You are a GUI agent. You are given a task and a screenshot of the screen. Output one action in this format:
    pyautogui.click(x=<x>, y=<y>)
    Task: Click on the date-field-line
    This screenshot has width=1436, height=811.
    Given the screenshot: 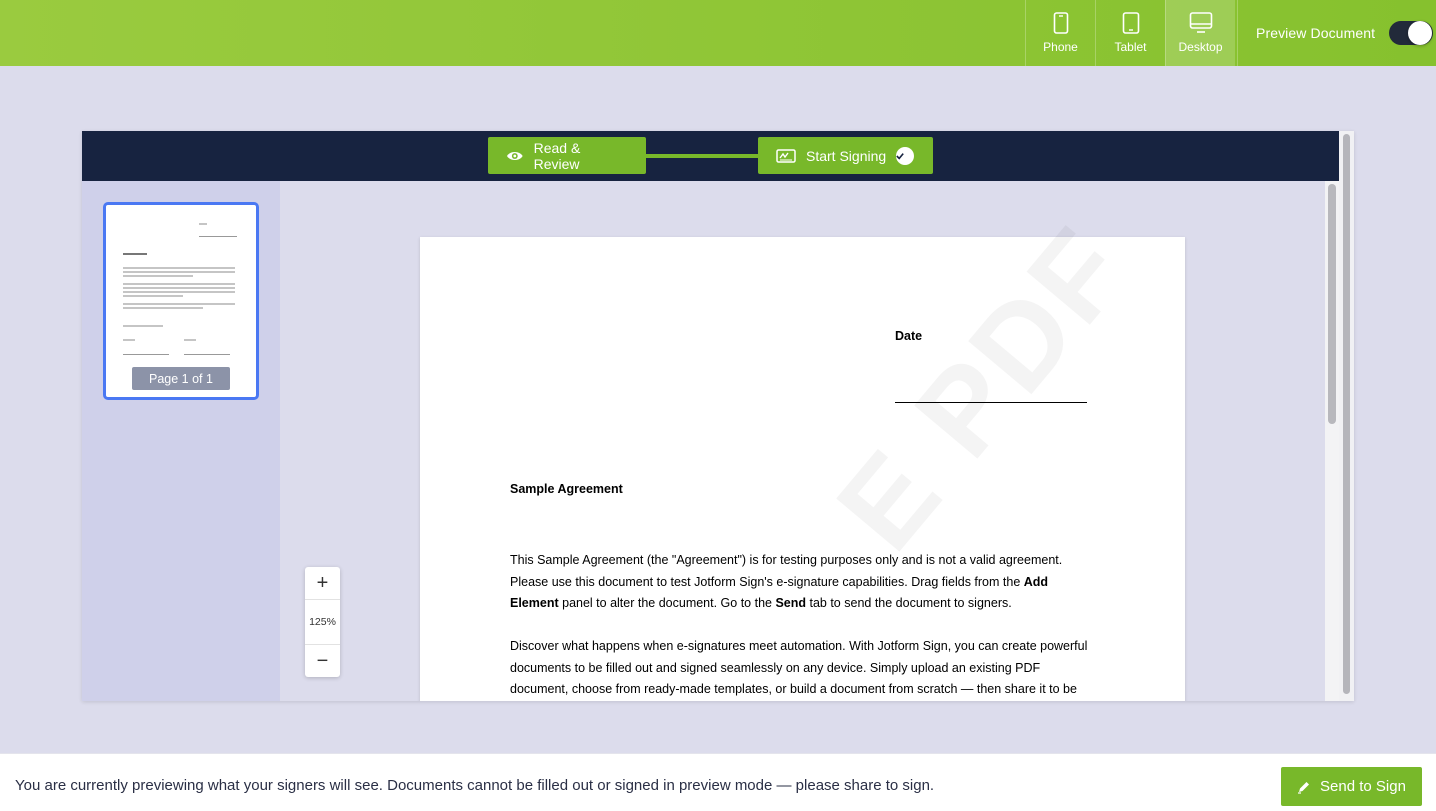 What is the action you would take?
    pyautogui.click(x=991, y=402)
    